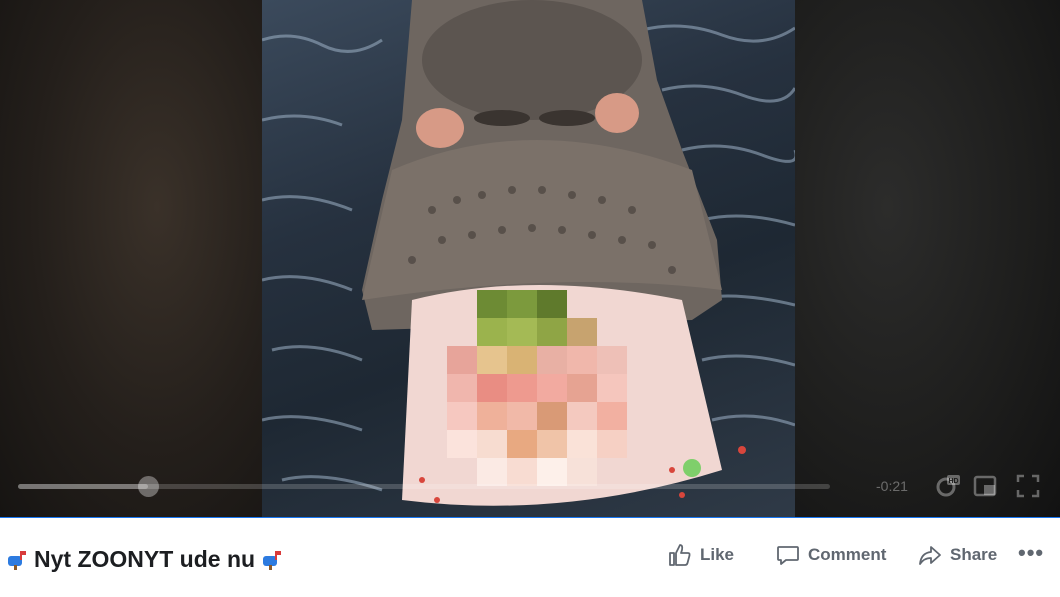 The height and width of the screenshot is (597, 1060). I want to click on comment-button: Comment, so click(831, 555).